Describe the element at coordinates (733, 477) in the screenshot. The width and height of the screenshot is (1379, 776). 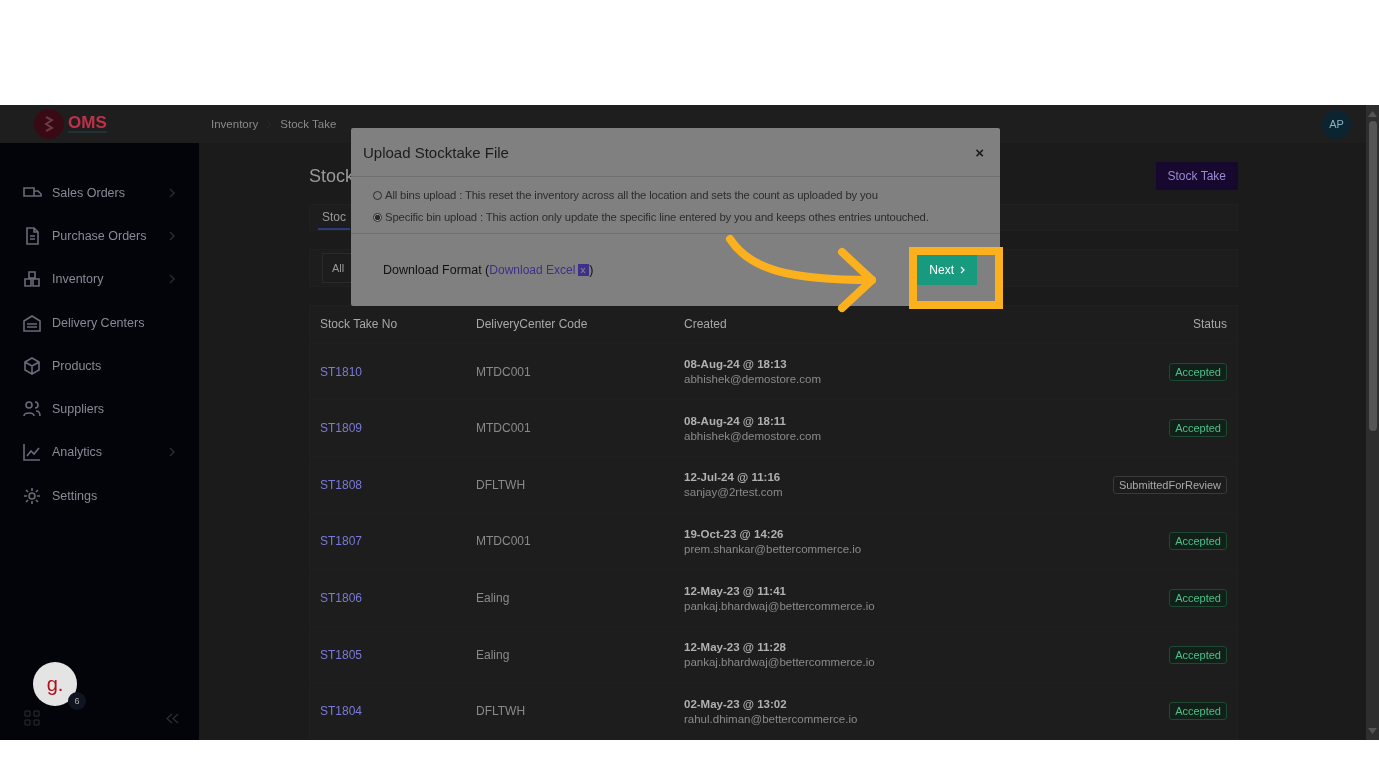
I see `created-date: 12-Jul-24 @ 11:16` at that location.